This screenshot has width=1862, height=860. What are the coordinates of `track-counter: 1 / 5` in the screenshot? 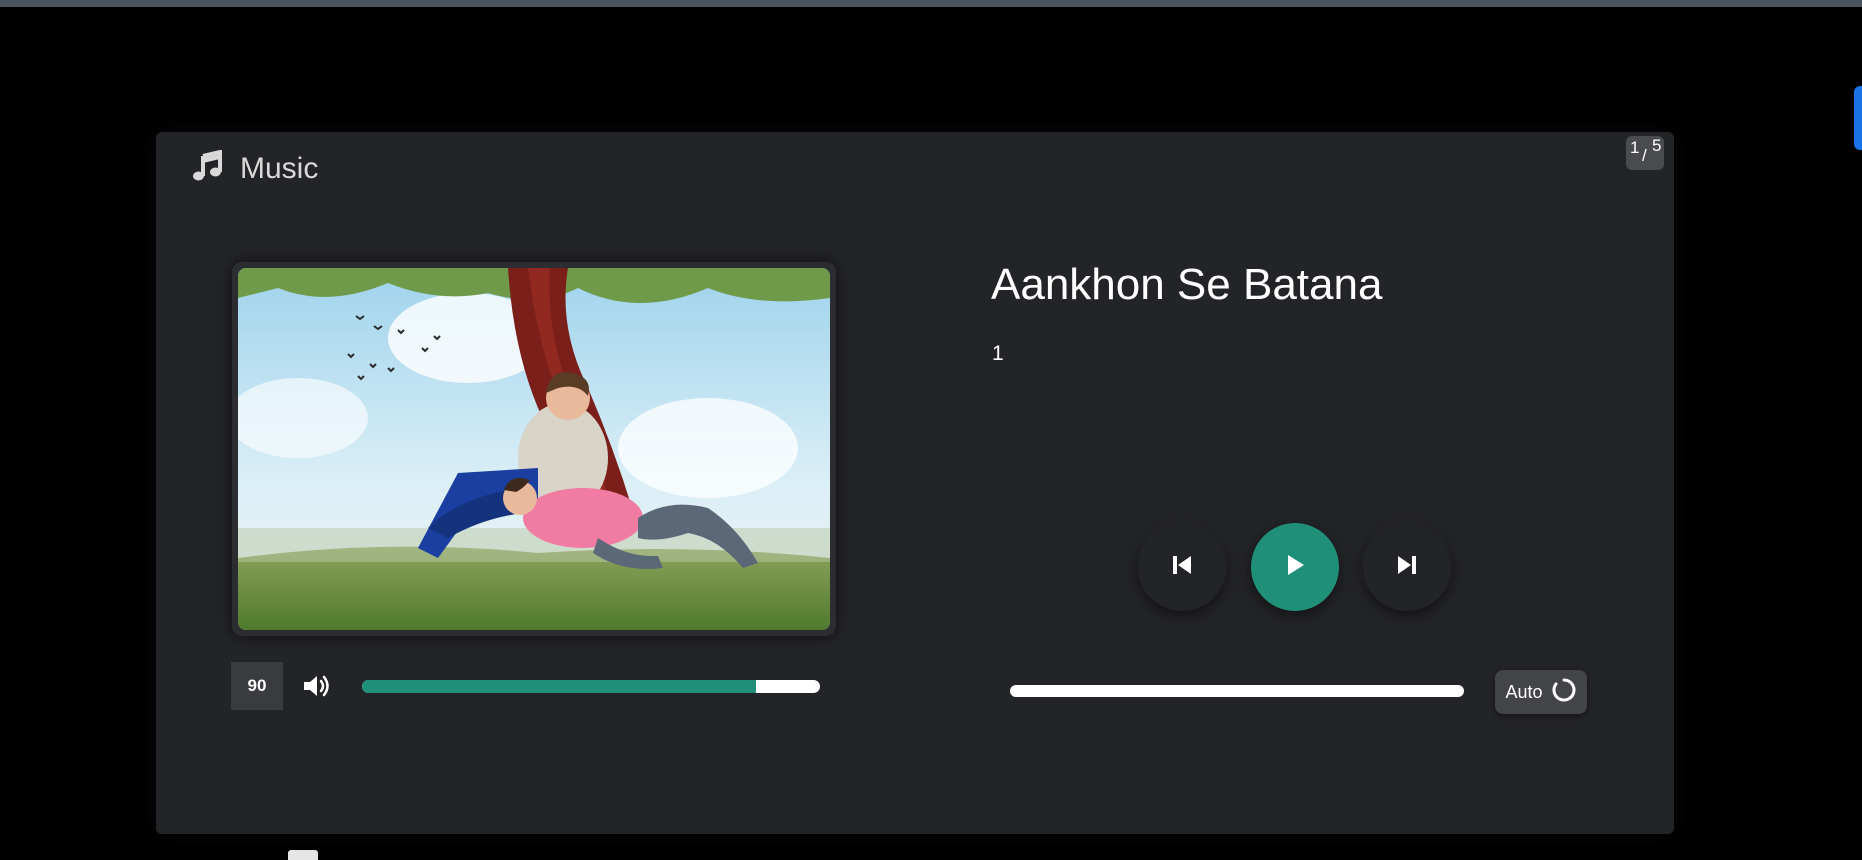 It's located at (1645, 153).